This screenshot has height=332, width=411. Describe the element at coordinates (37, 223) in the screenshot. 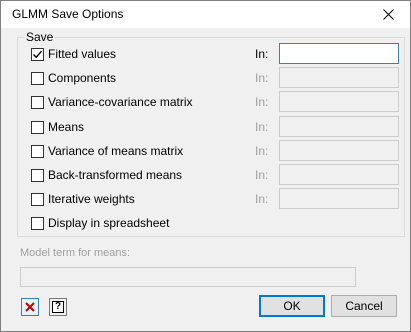

I see `display-in-spreadsheet-checkbox` at that location.